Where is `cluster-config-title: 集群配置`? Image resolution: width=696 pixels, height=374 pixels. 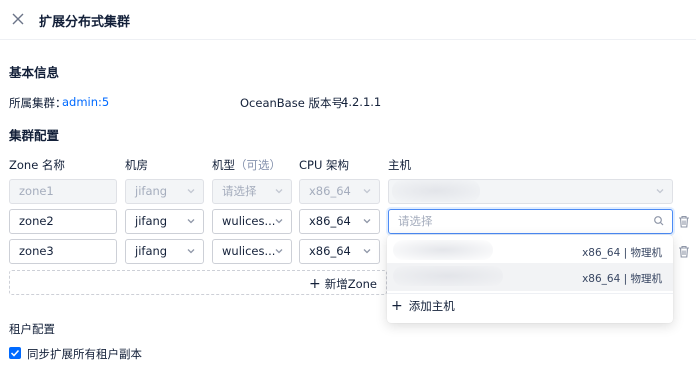 cluster-config-title: 集群配置 is located at coordinates (34, 135).